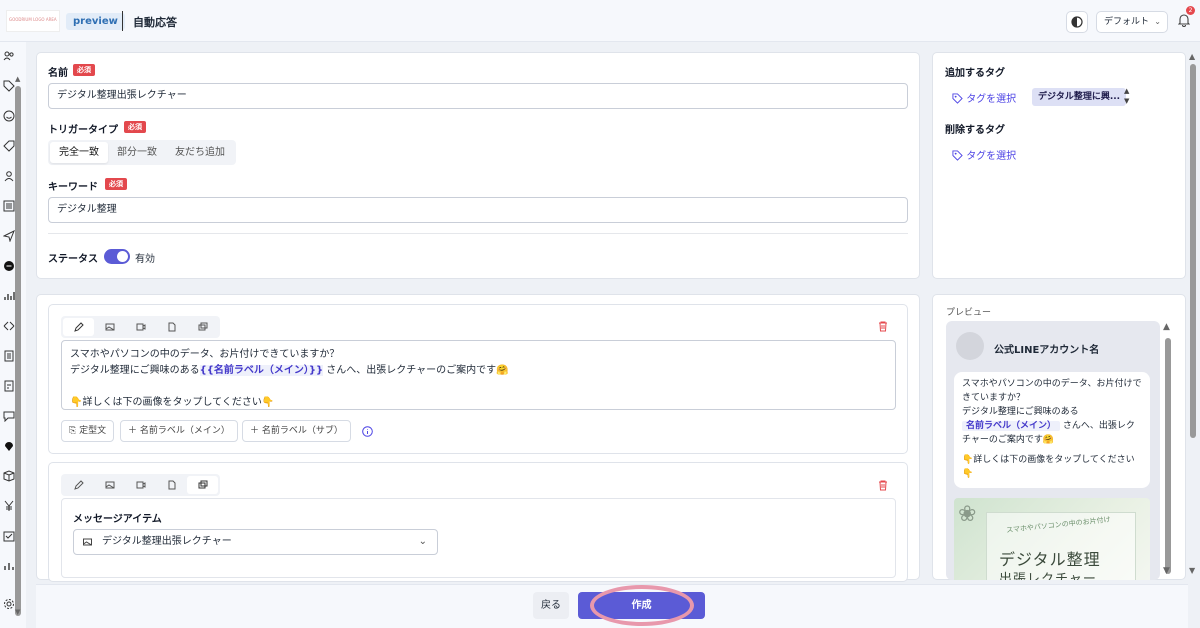 This screenshot has height=628, width=1200. Describe the element at coordinates (79, 152) in the screenshot. I see `trigger-exact-match: 完全一致` at that location.